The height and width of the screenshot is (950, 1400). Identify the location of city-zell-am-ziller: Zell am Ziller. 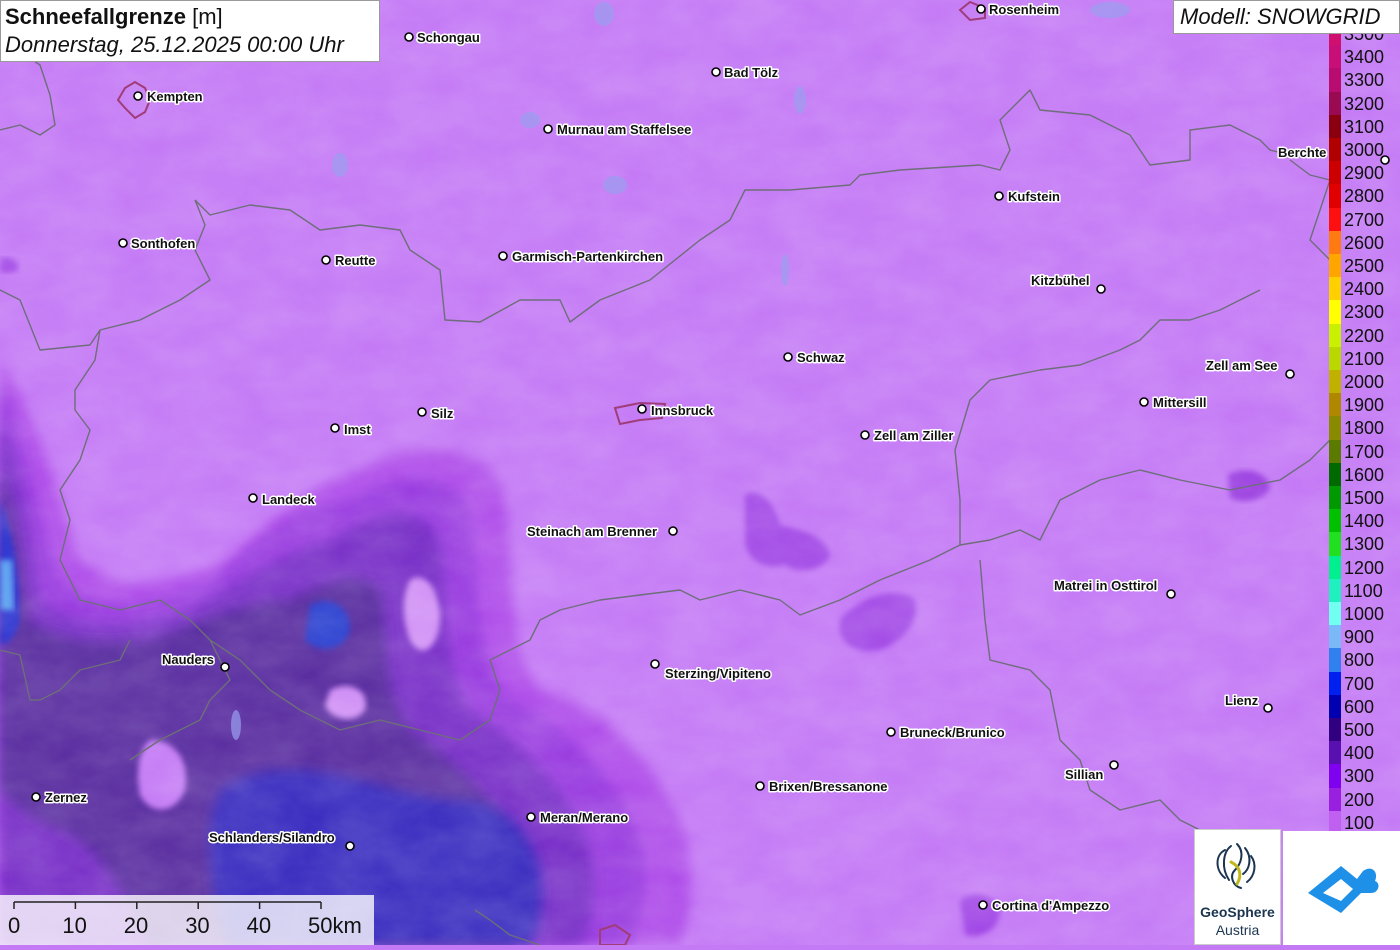
(907, 436).